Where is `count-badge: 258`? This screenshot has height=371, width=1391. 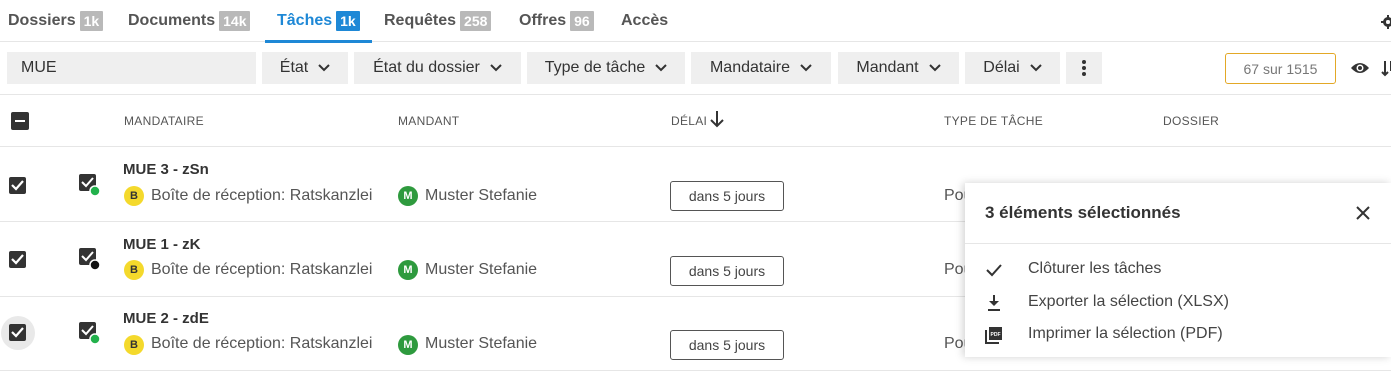 count-badge: 258 is located at coordinates (476, 21).